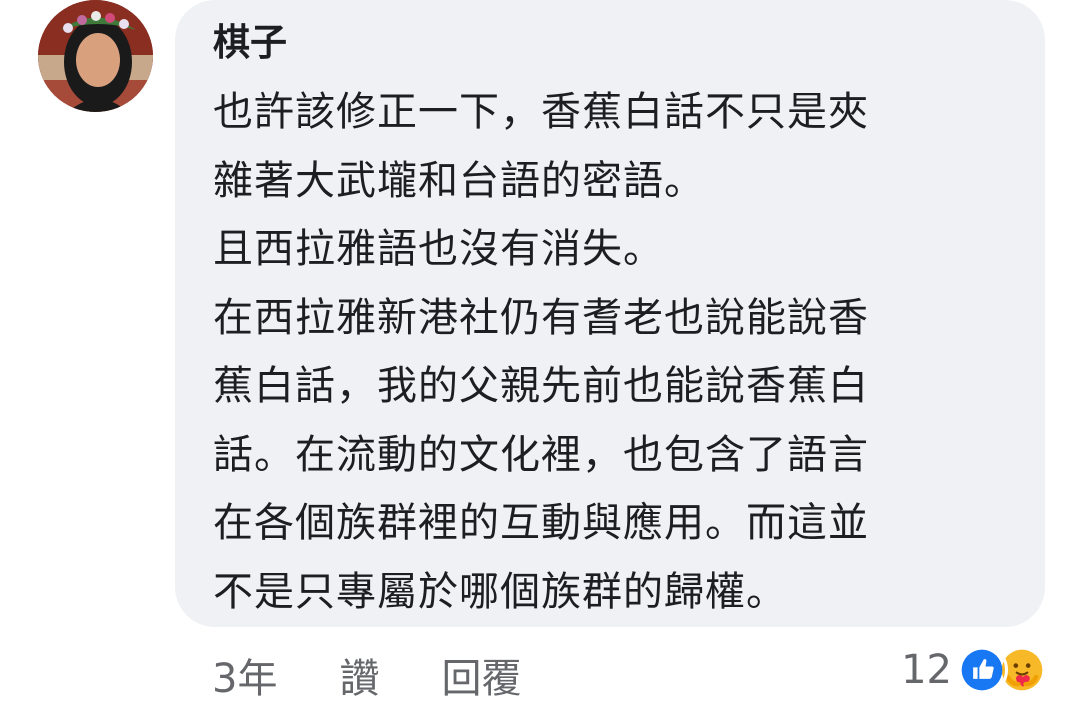  Describe the element at coordinates (541, 386) in the screenshot. I see `comment-line: 蕉白話，我的父親先前也能說香蕉白` at that location.